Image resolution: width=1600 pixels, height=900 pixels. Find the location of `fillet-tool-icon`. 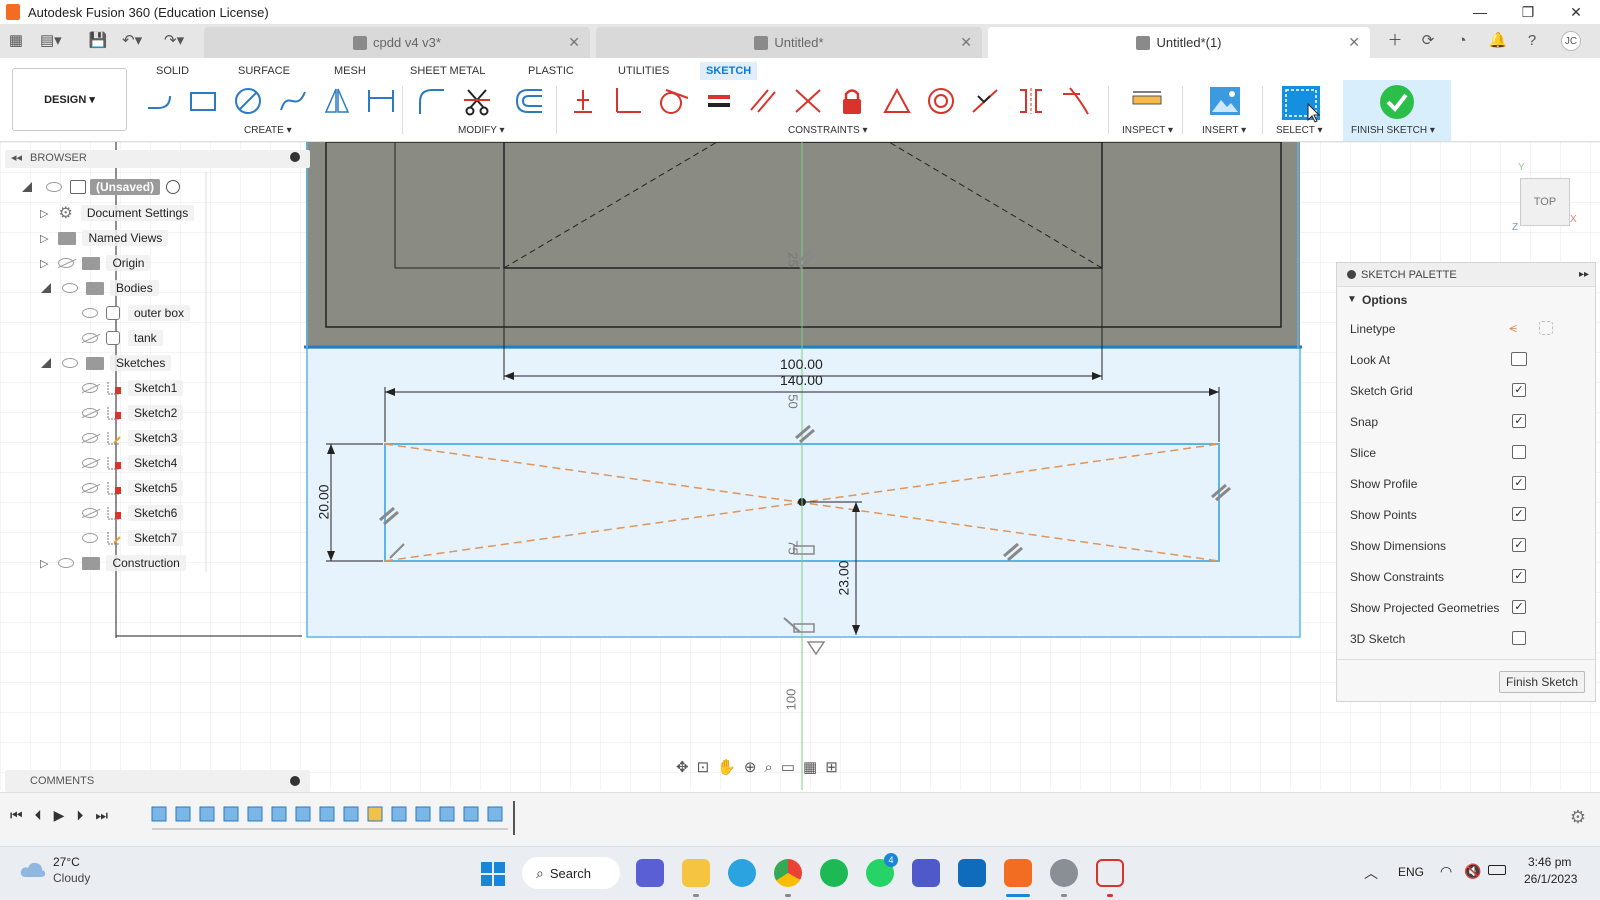

fillet-tool-icon is located at coordinates (431, 101).